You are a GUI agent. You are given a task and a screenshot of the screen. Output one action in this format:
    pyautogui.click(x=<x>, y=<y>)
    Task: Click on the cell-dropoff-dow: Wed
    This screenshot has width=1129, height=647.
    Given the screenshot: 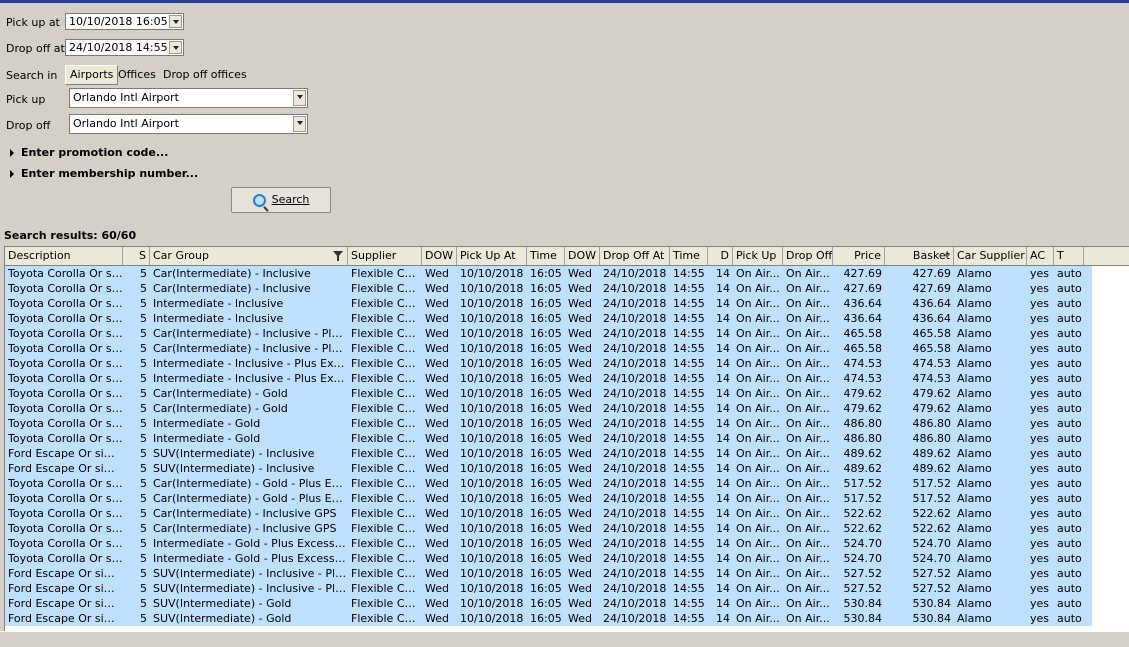 What is the action you would take?
    pyautogui.click(x=580, y=468)
    